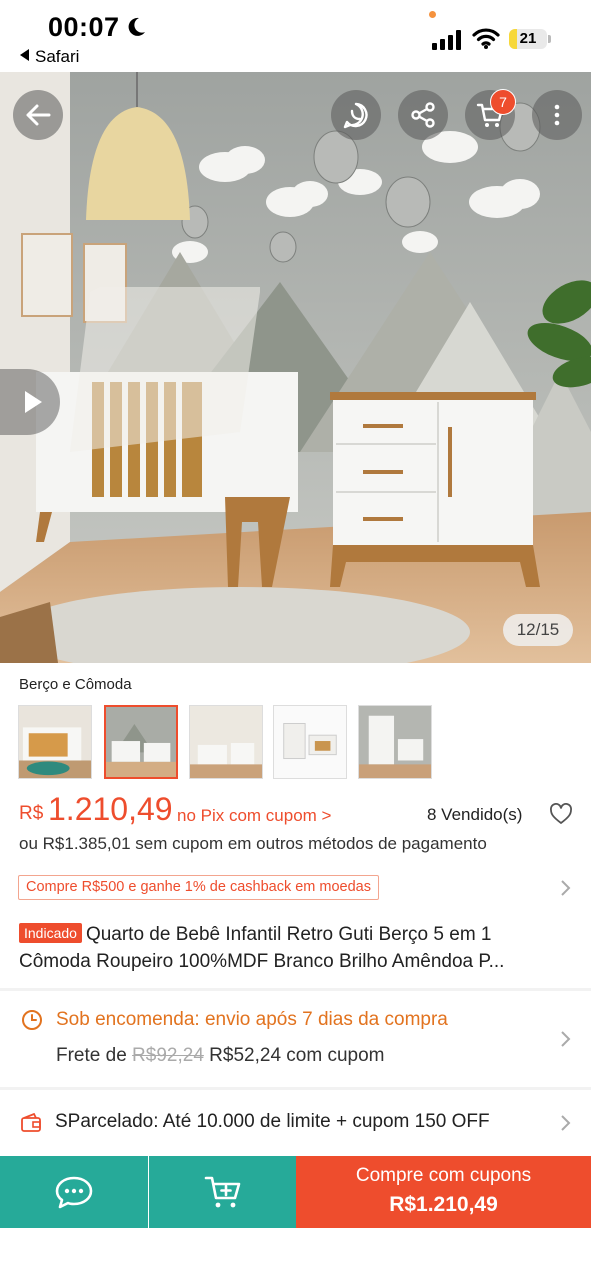 The width and height of the screenshot is (591, 1280). What do you see at coordinates (31, 813) in the screenshot?
I see `price-currency: R$` at bounding box center [31, 813].